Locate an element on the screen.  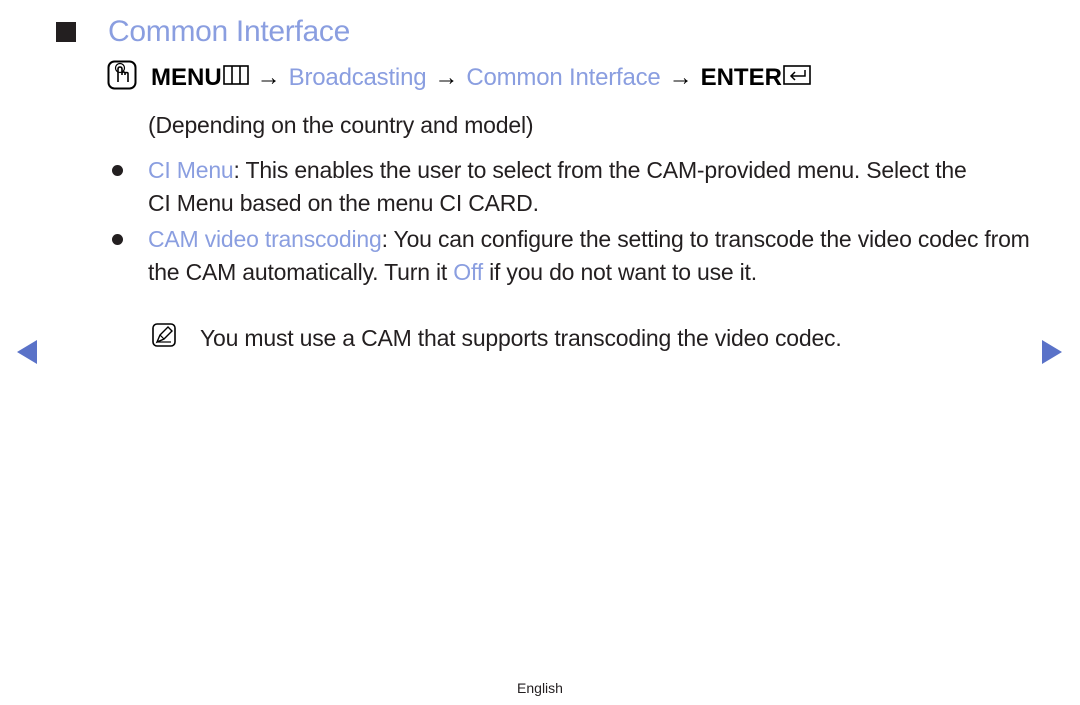
previous-page-arrow-icon is located at coordinates (27, 352).